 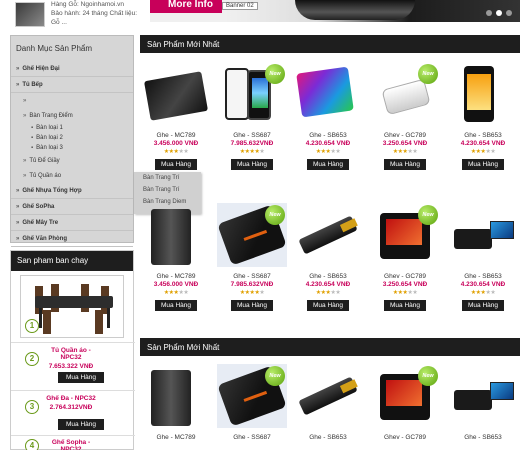 What do you see at coordinates (72, 85) in the screenshot?
I see `category-item: » Tủ Bếp` at bounding box center [72, 85].